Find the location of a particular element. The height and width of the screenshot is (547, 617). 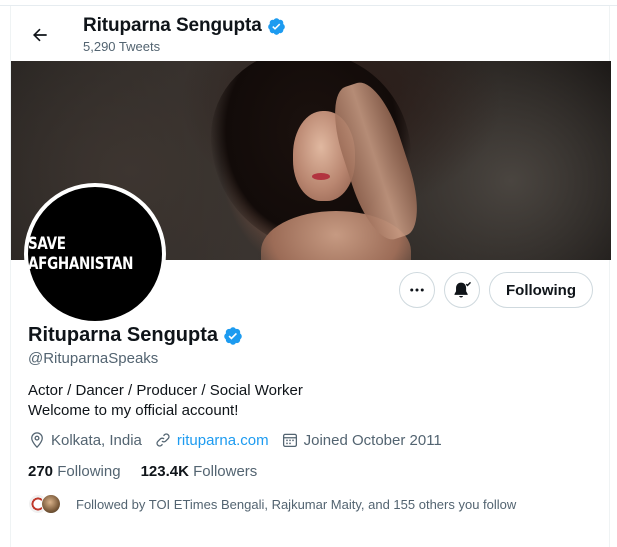

location-item: Kolkata, India is located at coordinates (85, 440).